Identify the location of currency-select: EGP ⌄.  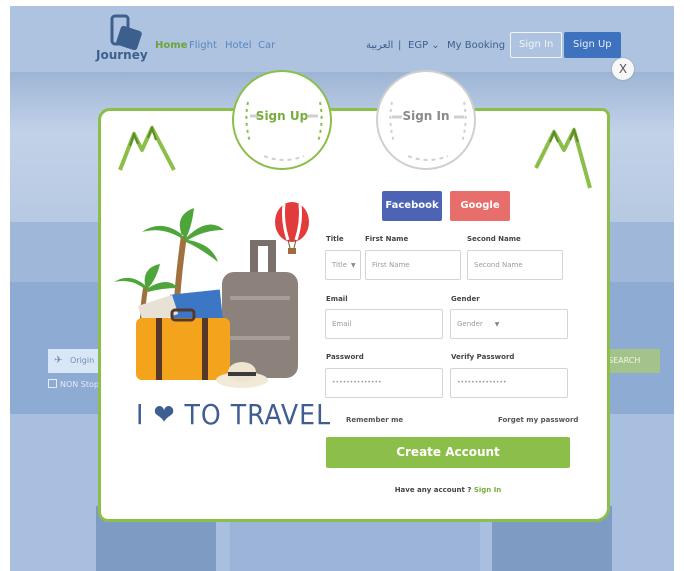
(424, 45).